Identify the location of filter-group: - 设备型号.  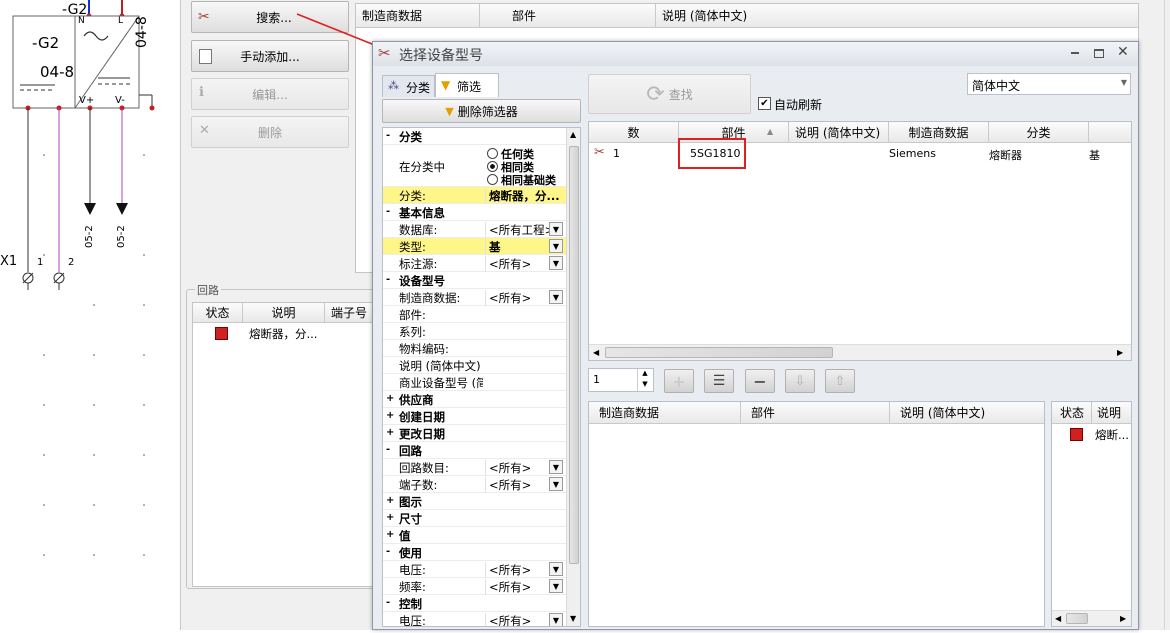
(474, 280).